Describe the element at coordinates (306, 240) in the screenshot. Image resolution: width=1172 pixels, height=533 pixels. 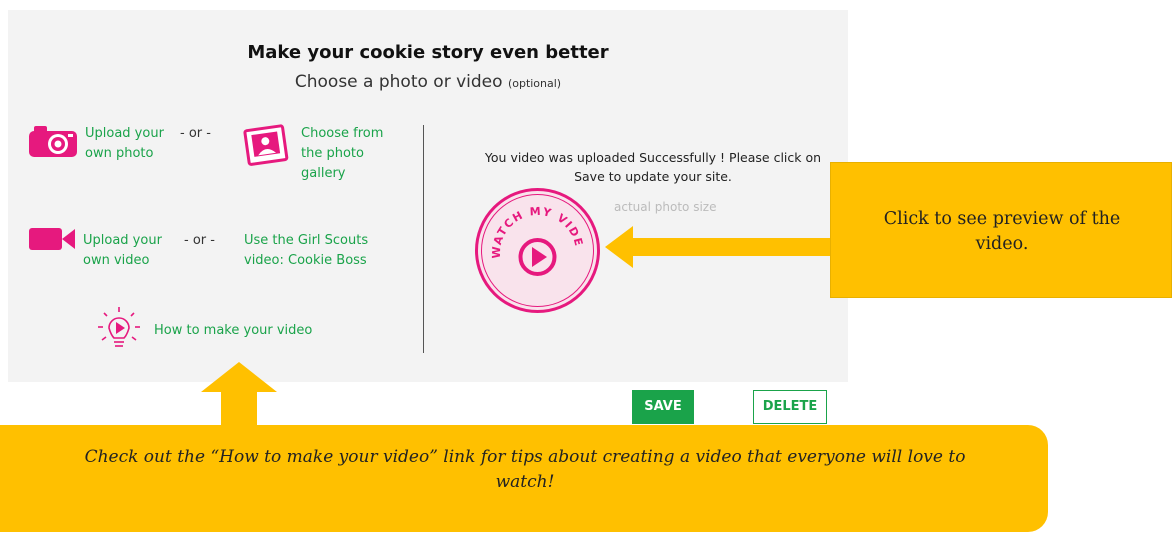
I see `girl-scouts-video-line1: Use the Girl Scouts` at that location.